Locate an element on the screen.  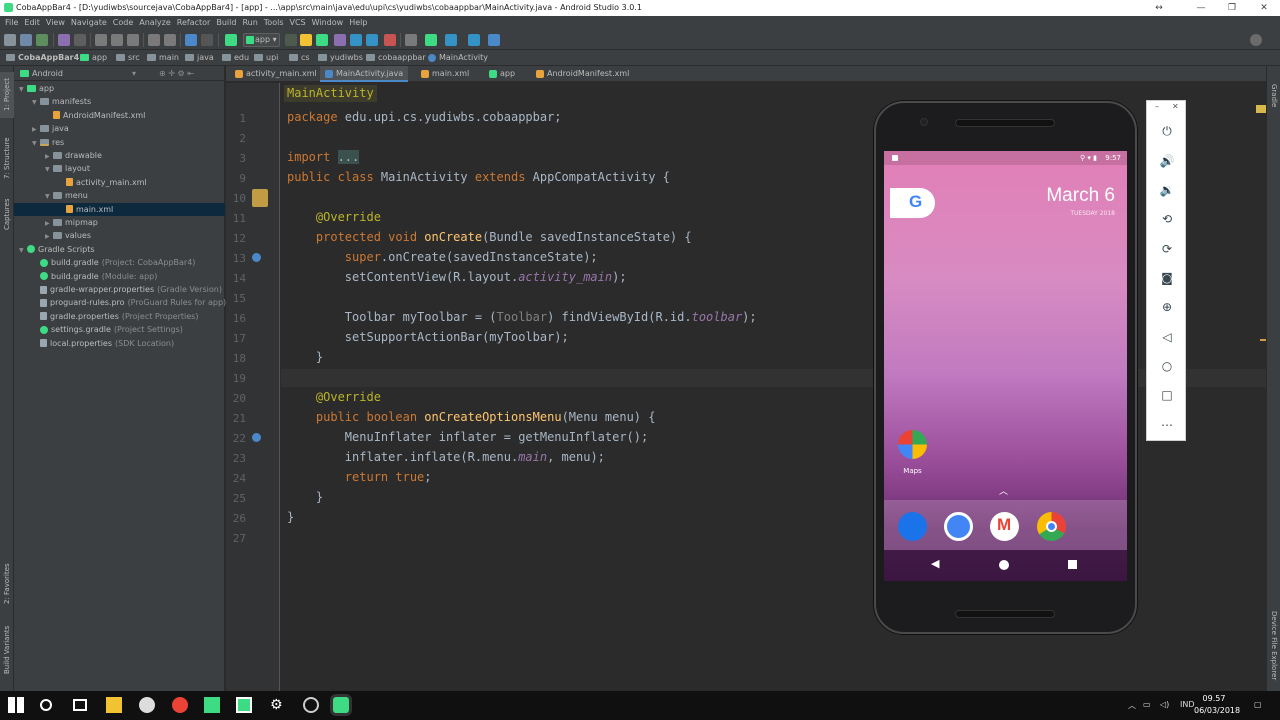
tree-item: build.gradle (Module: app) is located at coordinates (119, 276).